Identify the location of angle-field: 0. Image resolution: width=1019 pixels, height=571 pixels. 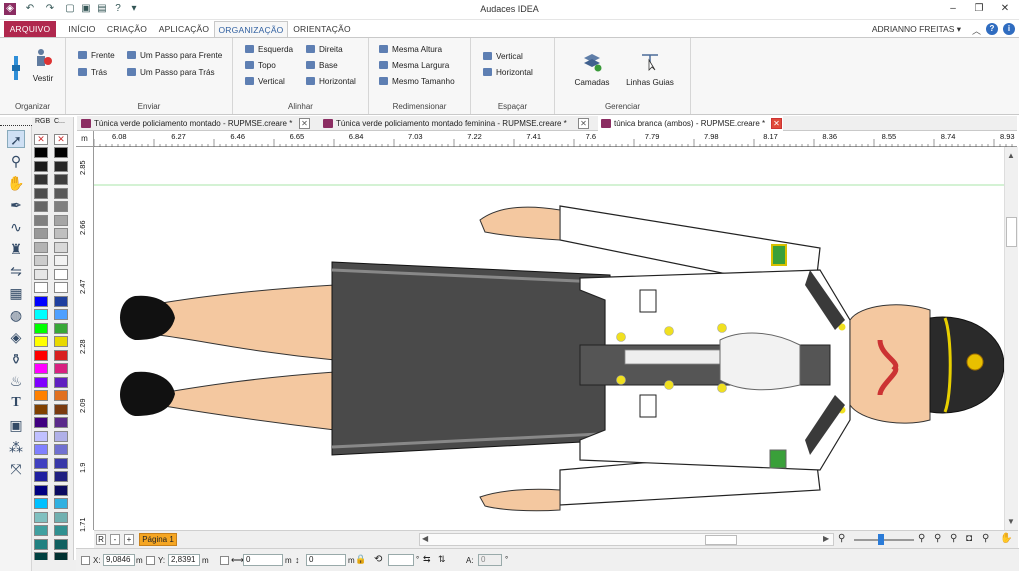
(490, 560).